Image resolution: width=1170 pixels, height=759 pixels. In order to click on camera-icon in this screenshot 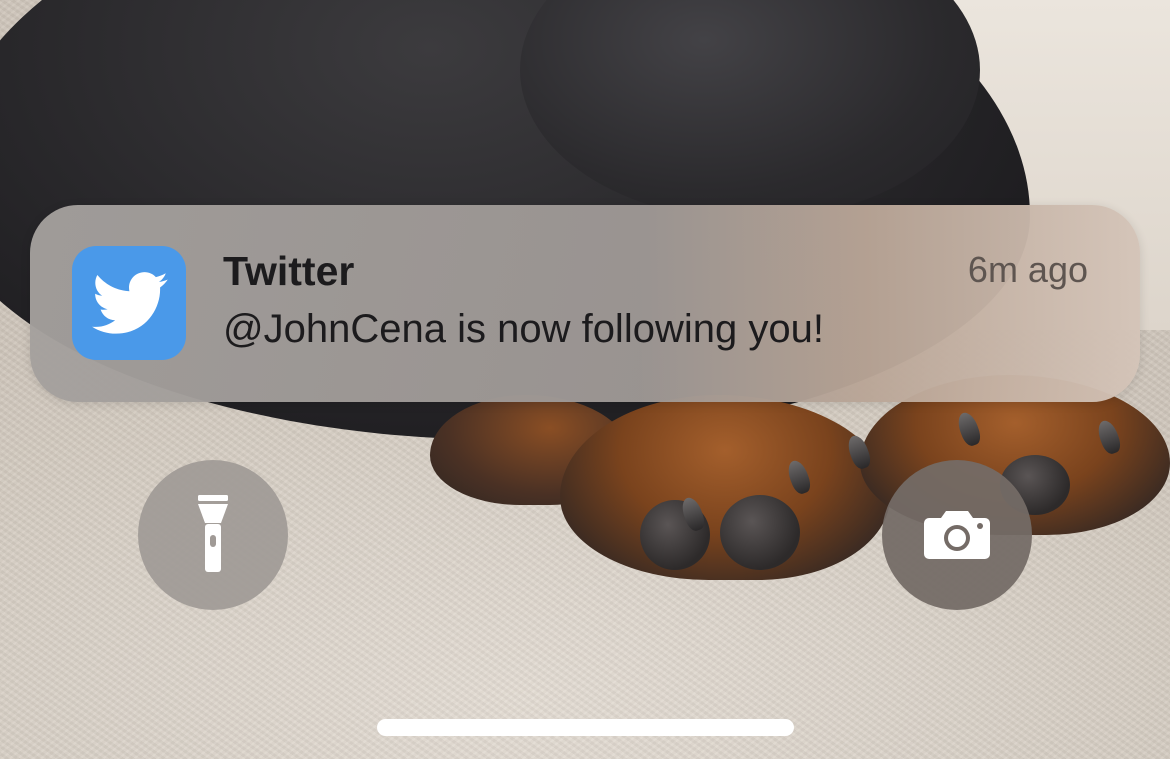, I will do `click(957, 535)`.